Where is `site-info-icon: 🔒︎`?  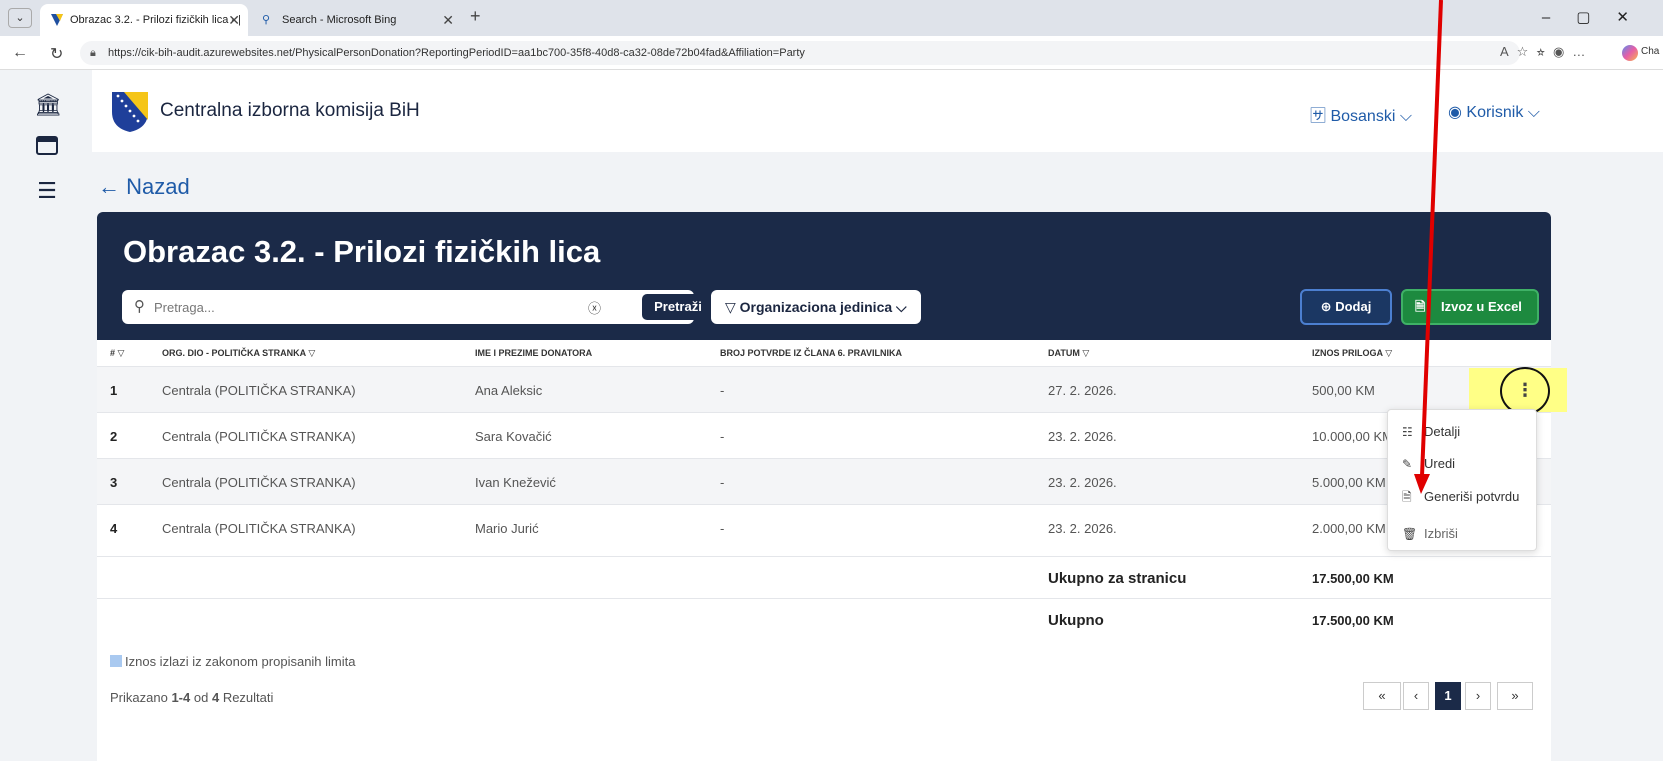
site-info-icon: 🔒︎ is located at coordinates (93, 53).